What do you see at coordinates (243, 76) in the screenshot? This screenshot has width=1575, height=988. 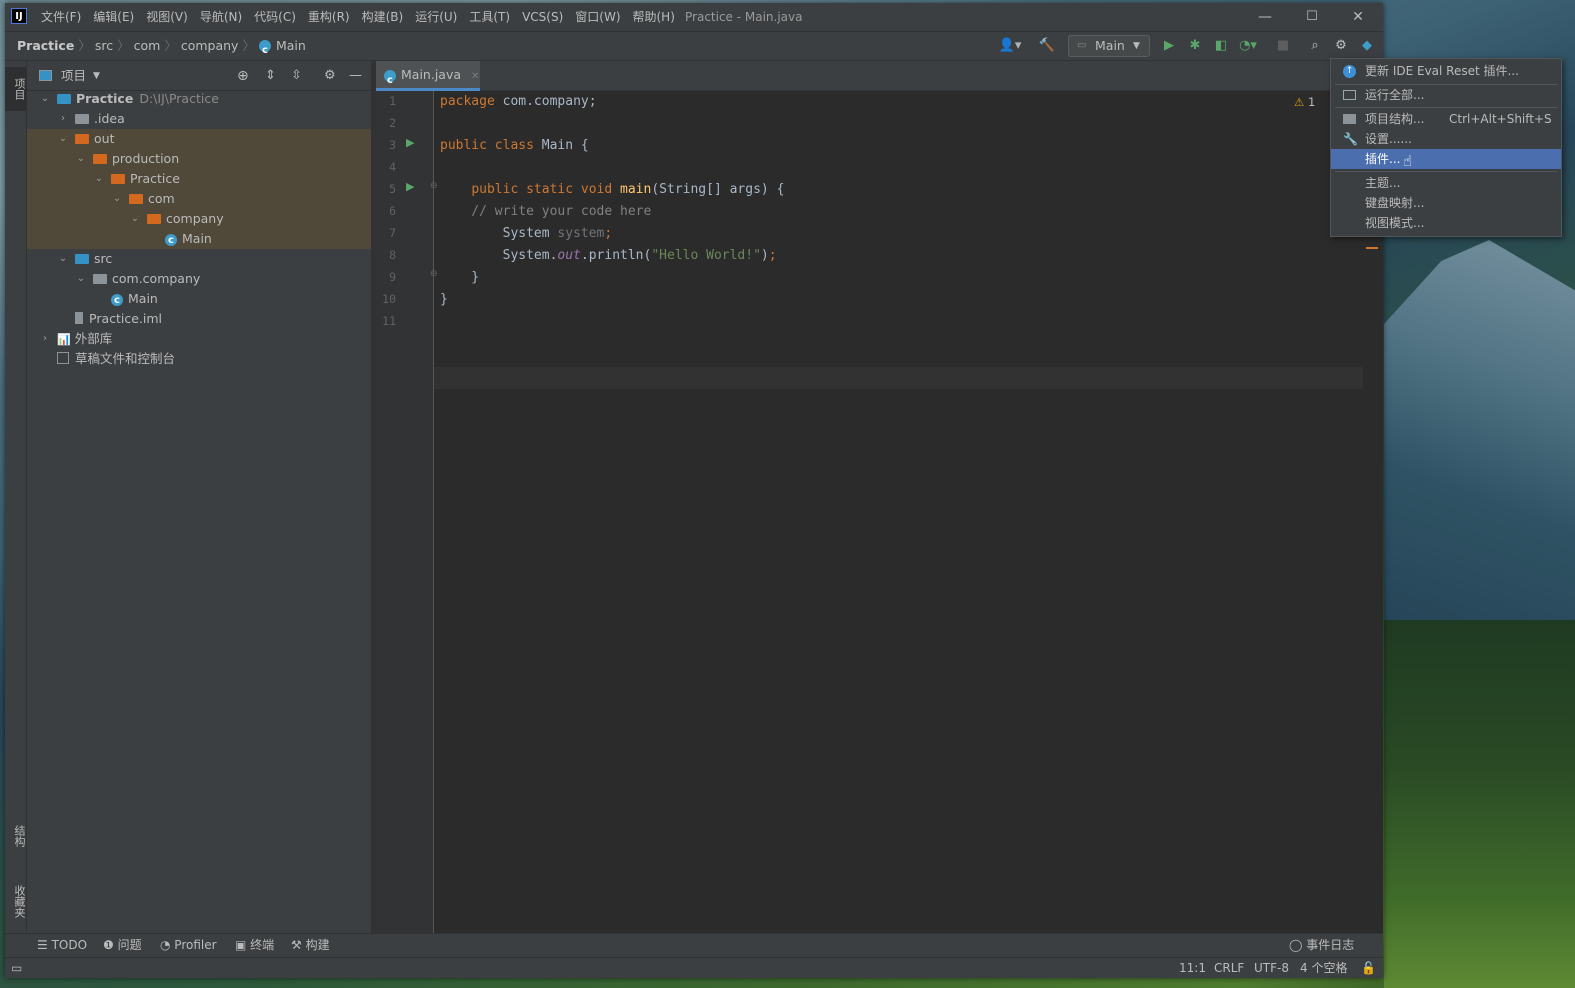 I see `locate-file-icon: ⊕` at bounding box center [243, 76].